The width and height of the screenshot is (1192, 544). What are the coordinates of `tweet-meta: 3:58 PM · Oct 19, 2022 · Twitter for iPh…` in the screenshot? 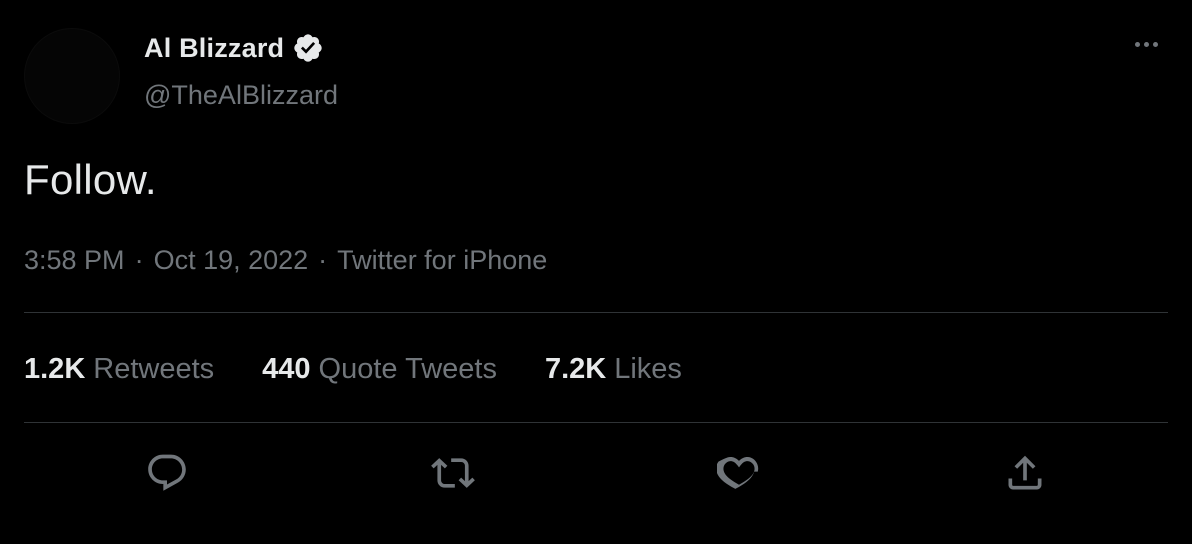 It's located at (285, 260).